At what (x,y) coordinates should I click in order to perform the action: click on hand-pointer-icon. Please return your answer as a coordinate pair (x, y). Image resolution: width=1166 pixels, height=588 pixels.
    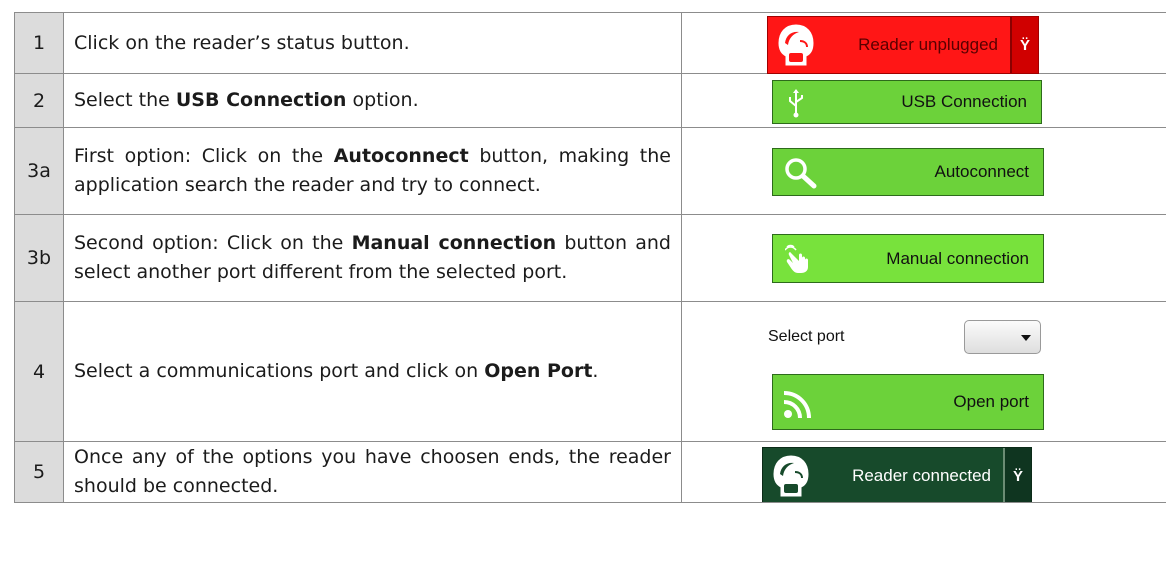
    Looking at the image, I should click on (796, 258).